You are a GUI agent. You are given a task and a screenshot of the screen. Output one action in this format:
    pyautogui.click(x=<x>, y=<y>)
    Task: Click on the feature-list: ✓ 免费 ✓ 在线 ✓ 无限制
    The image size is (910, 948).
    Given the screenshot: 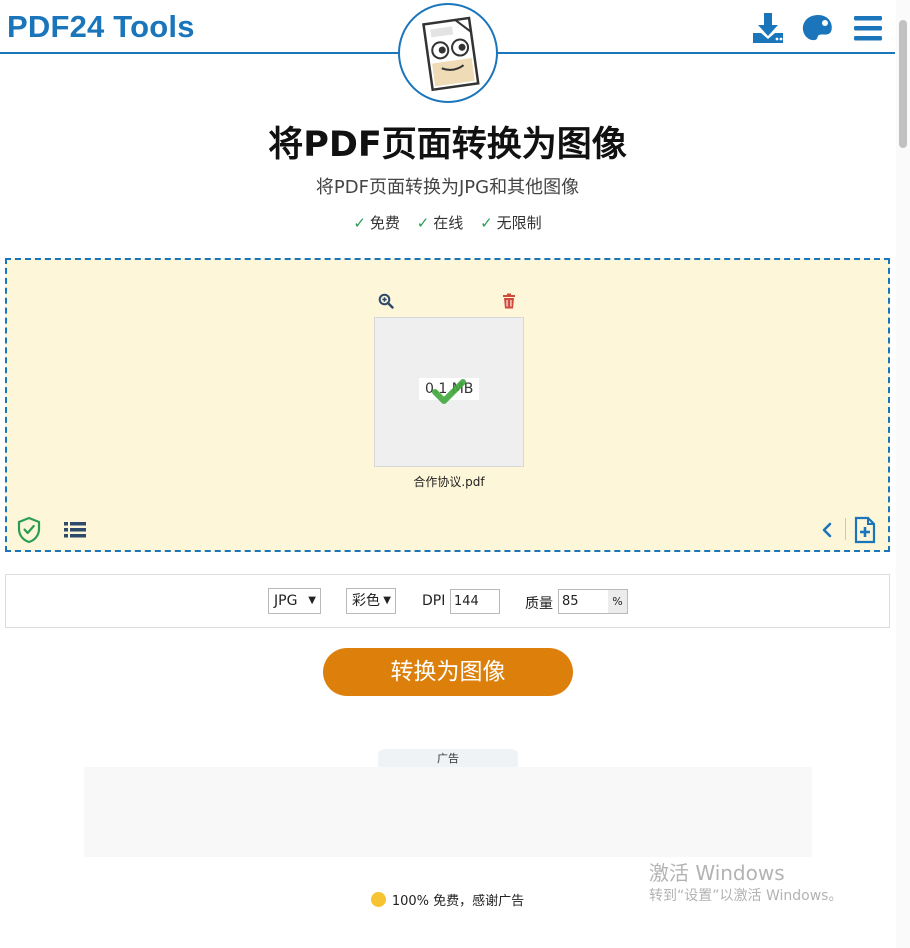 What is the action you would take?
    pyautogui.click(x=447, y=222)
    